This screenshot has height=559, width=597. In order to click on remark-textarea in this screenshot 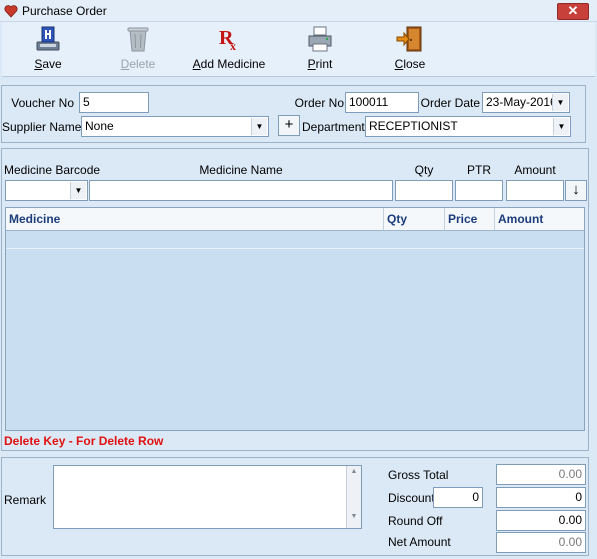, I will do `click(207, 497)`.